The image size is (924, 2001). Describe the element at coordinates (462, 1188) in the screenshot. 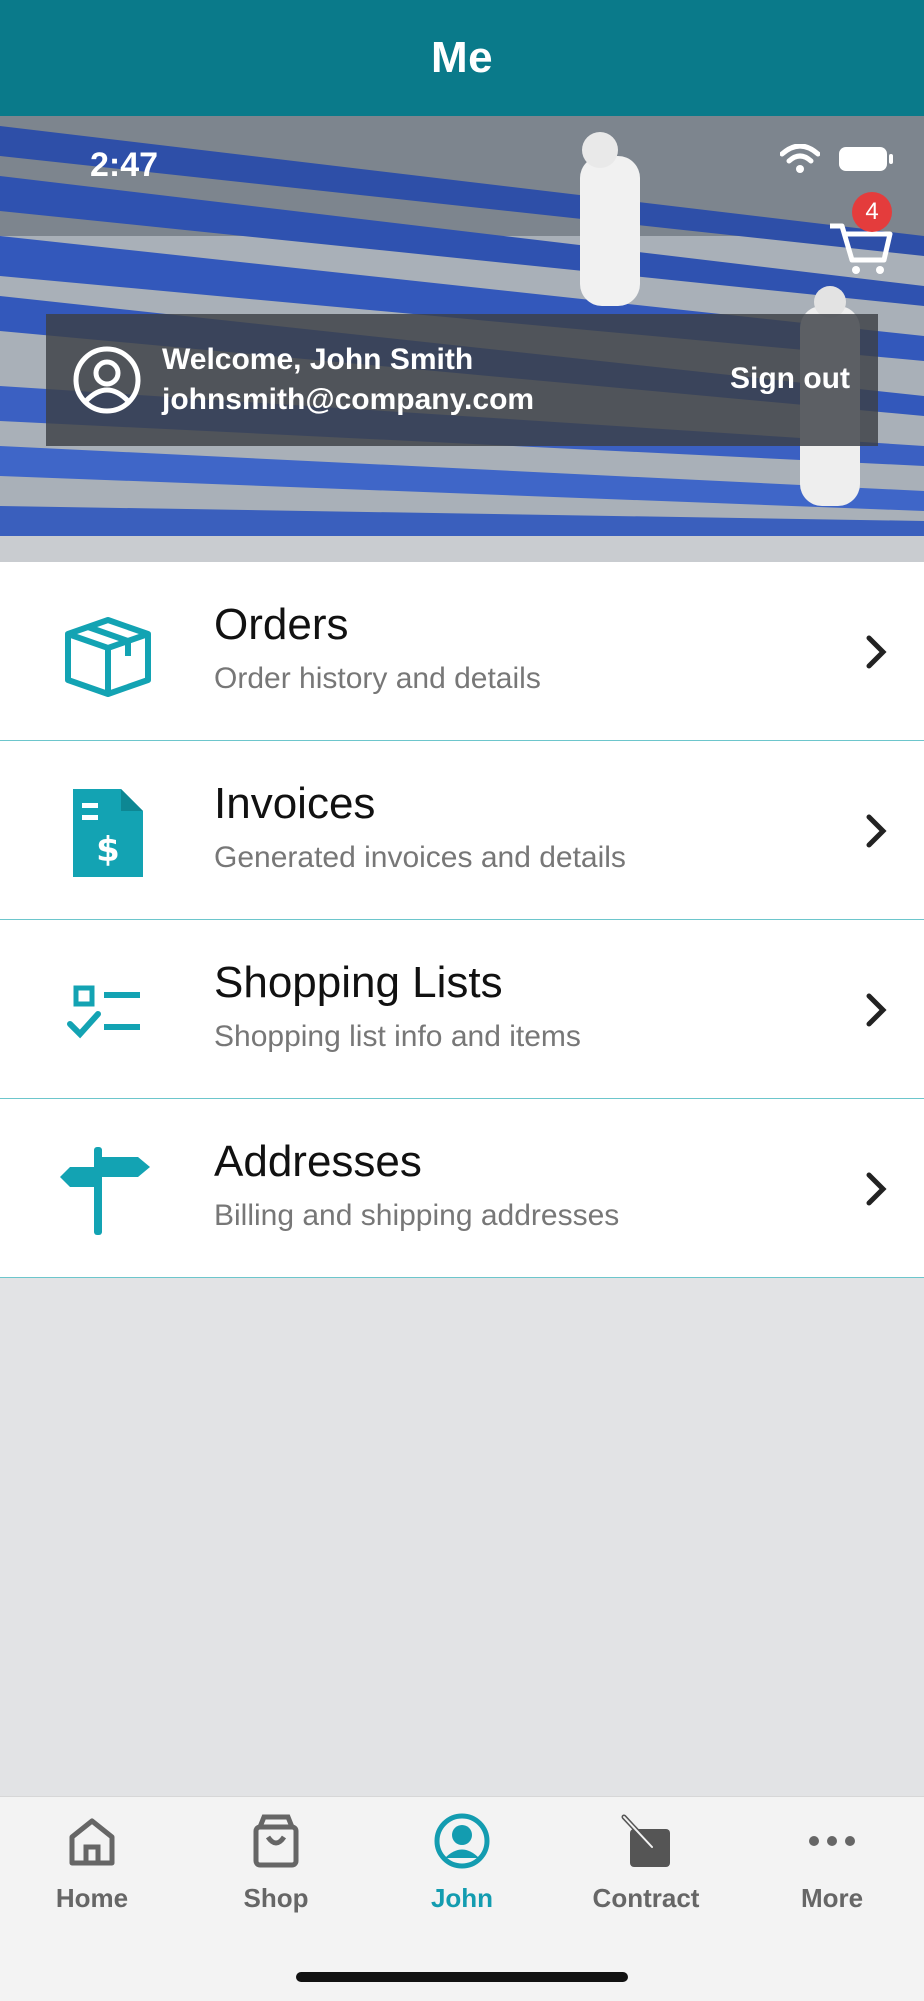

I see `menu-item-addresses: Addresses Billing and shipping addresses` at that location.